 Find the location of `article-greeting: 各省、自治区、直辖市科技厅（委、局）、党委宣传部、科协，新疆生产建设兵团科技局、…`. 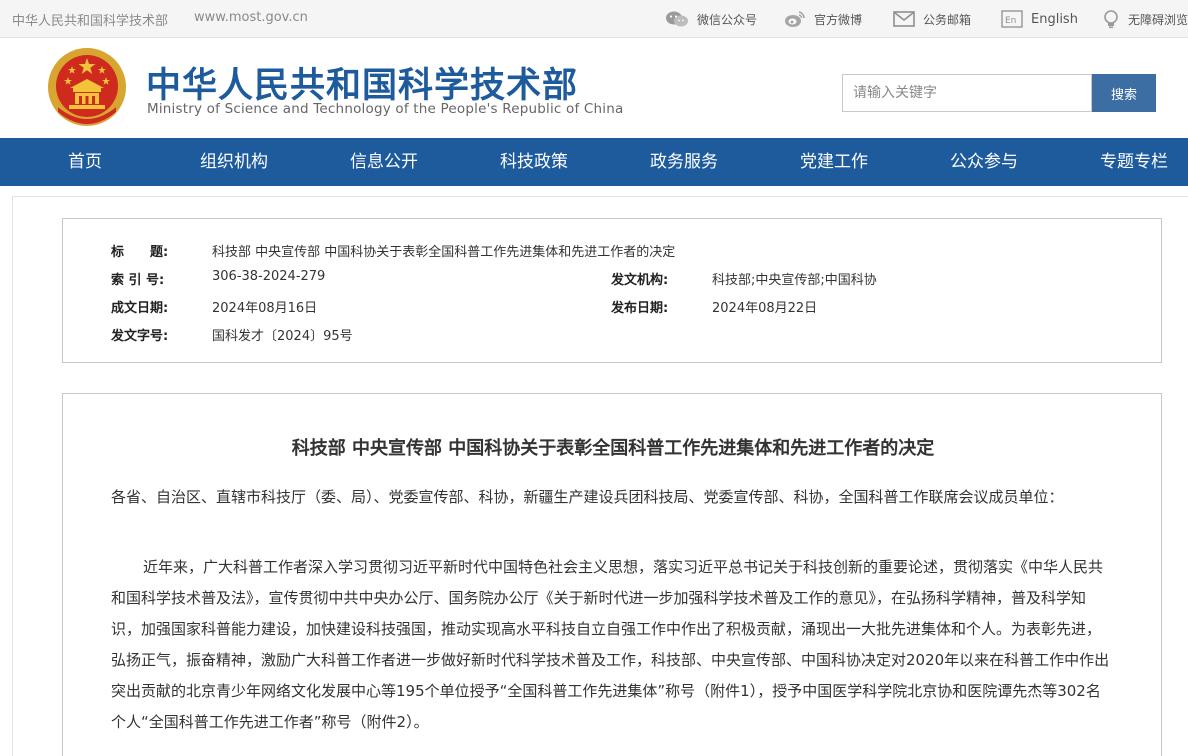

article-greeting: 各省、自治区、直辖市科技厅（委、局）、党委宣传部、科协，新疆生产建设兵团科技局、… is located at coordinates (587, 497).